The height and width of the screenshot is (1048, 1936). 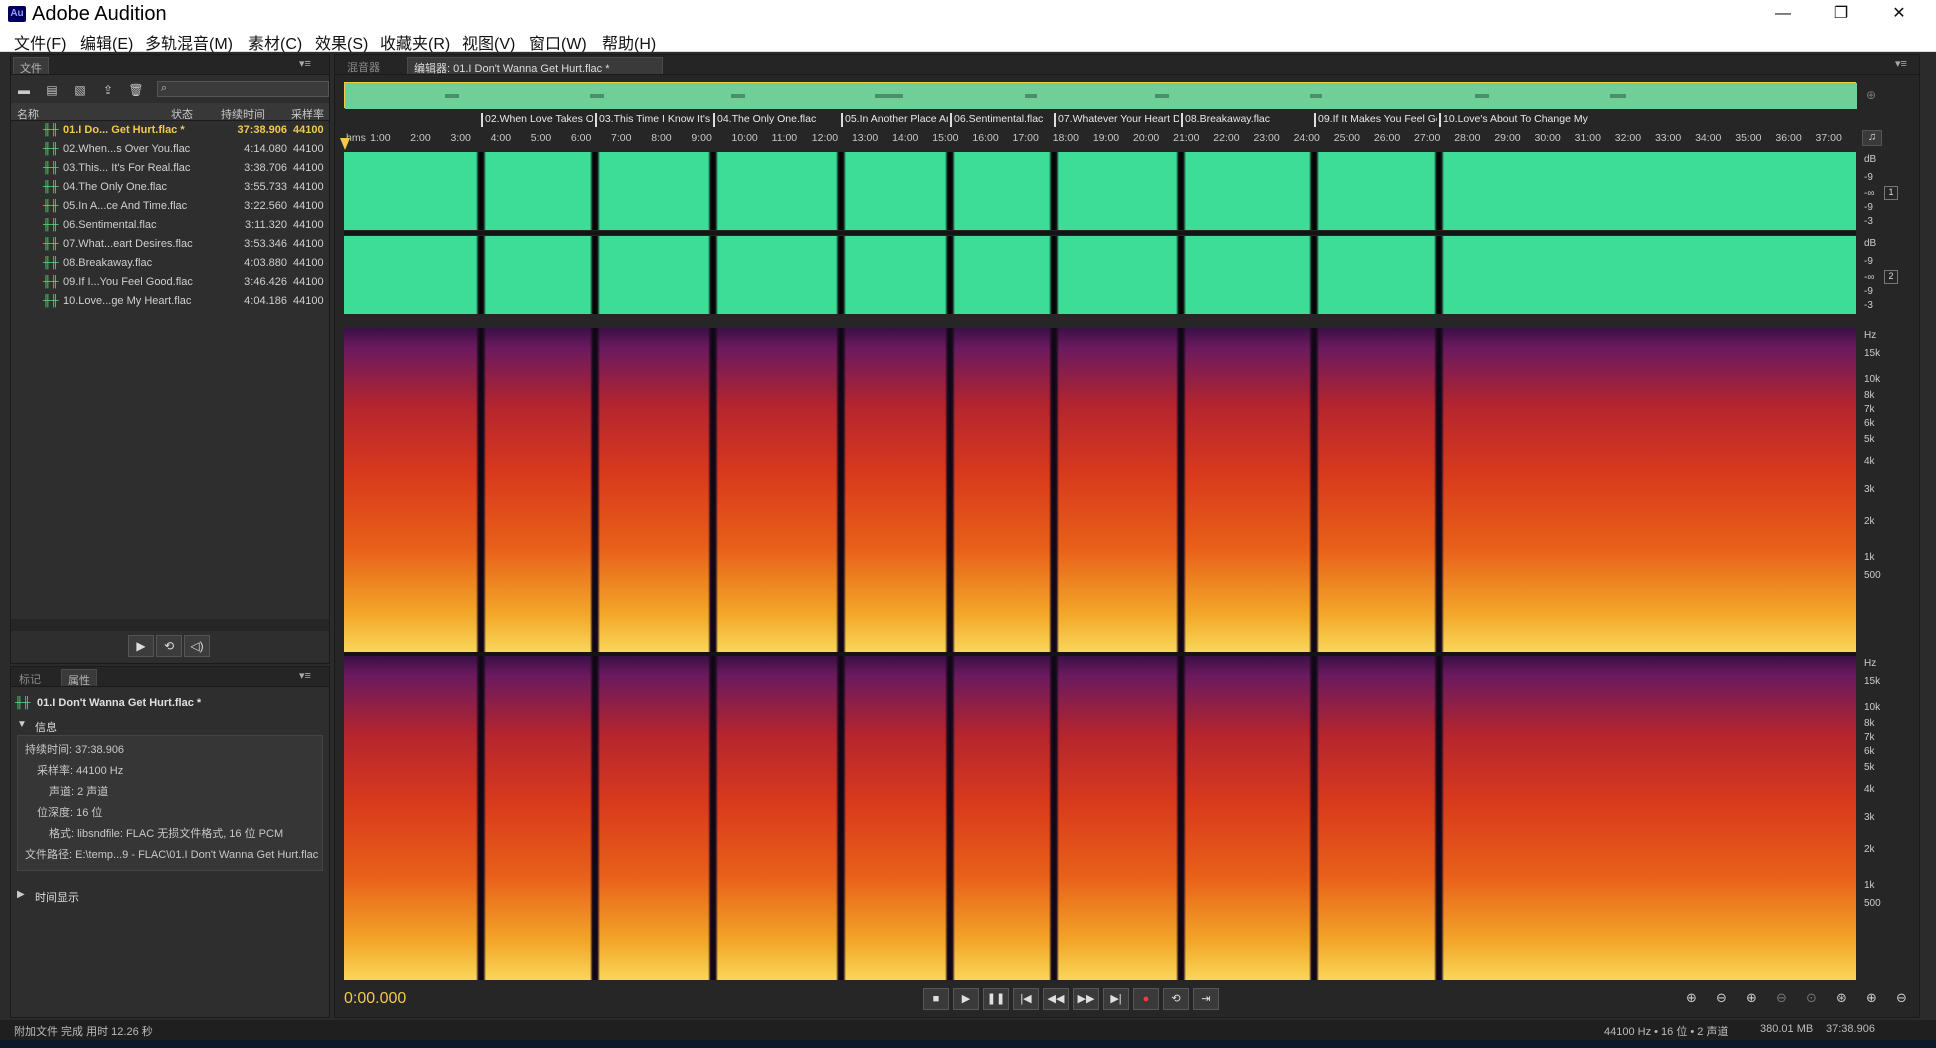 What do you see at coordinates (57, 897) in the screenshot?
I see `section-time-display: 时间显示` at bounding box center [57, 897].